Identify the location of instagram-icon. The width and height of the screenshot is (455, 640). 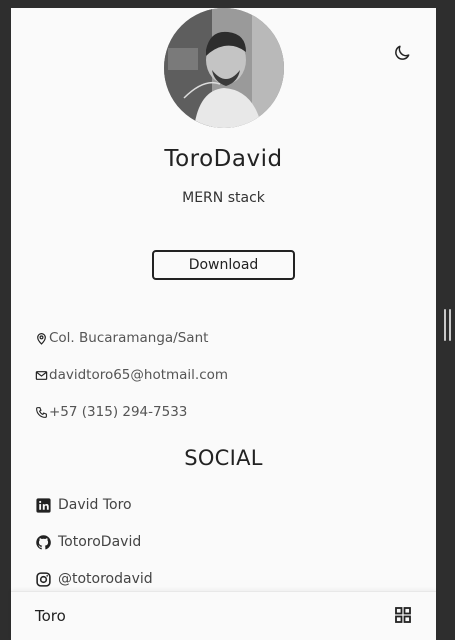
(43, 579).